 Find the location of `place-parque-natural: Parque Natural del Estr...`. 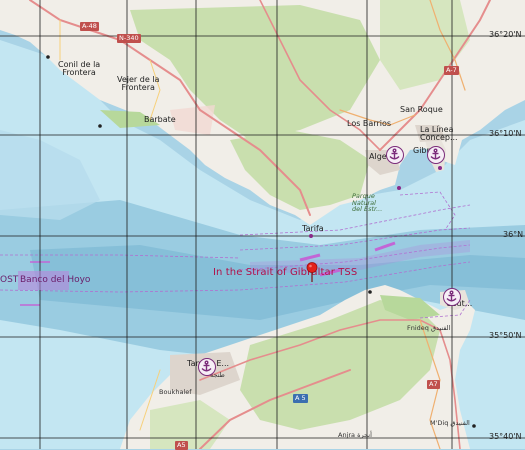

place-parque-natural: Parque Natural del Estr... is located at coordinates (367, 202).